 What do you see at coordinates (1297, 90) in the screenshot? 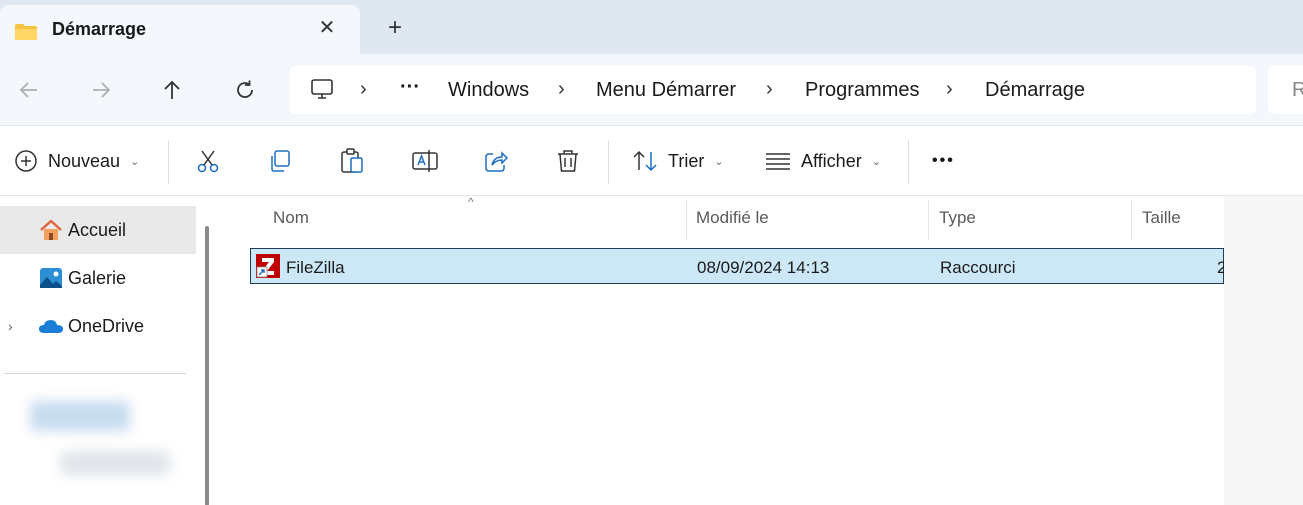
I see `search-placeholder: R` at bounding box center [1297, 90].